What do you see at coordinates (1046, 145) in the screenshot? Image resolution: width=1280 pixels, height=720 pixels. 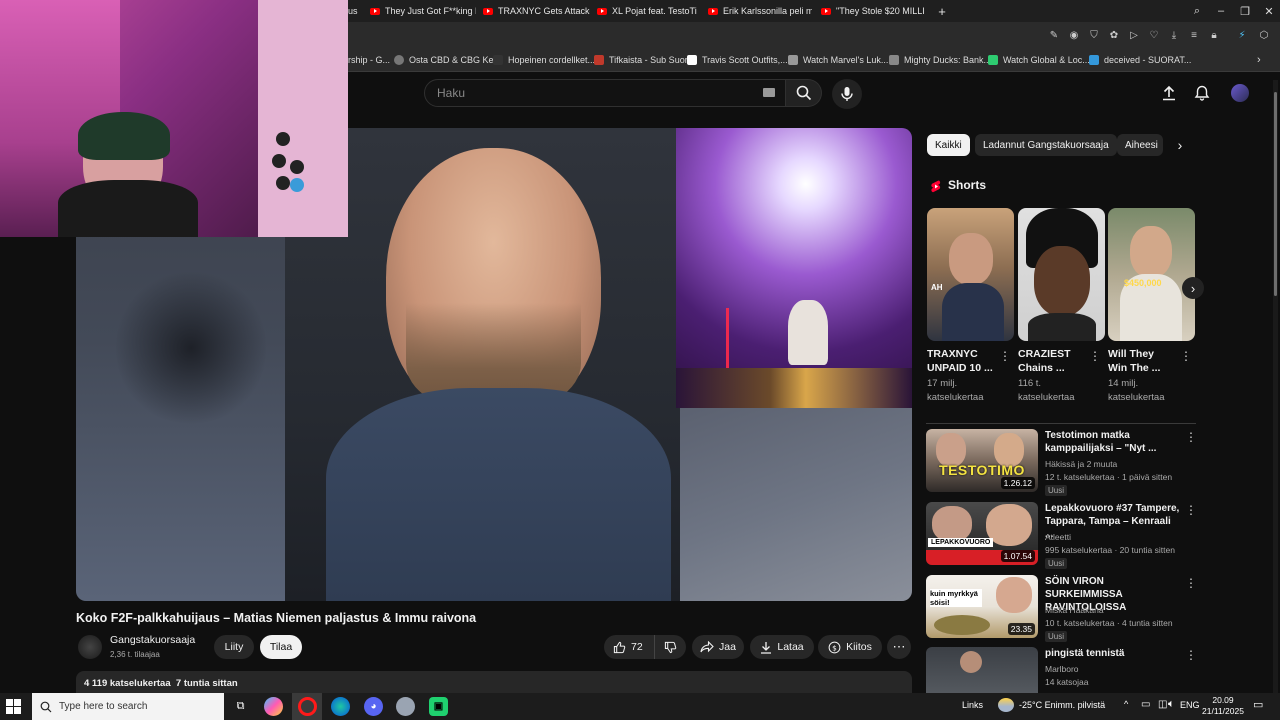 I see `chip-uploaded-by-channel: Ladannut Gangstakuorsaaja` at bounding box center [1046, 145].